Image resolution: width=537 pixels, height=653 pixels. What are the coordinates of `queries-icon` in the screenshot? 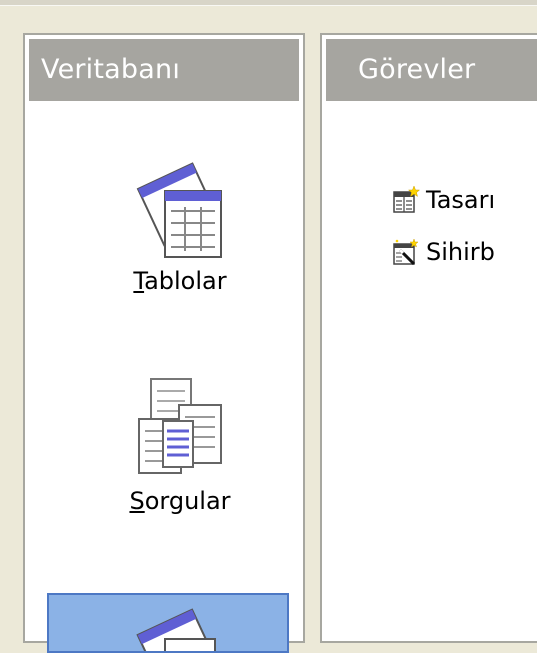 It's located at (180, 426).